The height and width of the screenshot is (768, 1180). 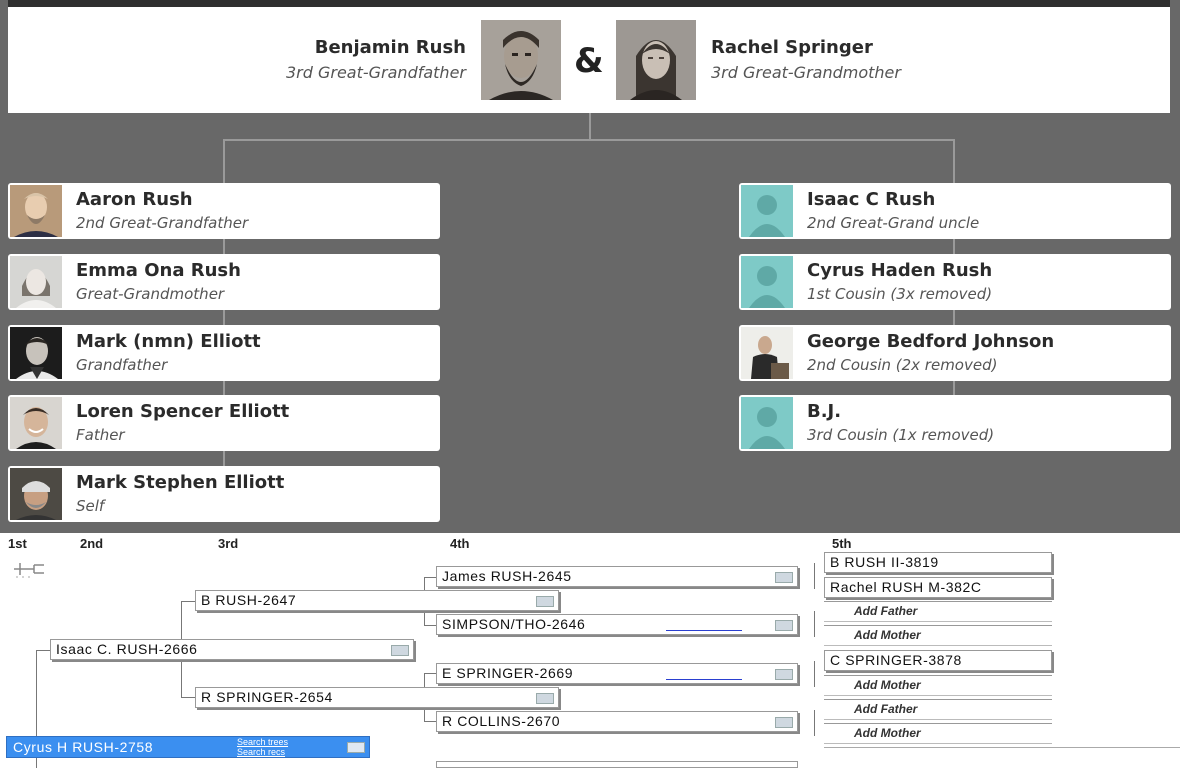 What do you see at coordinates (180, 482) in the screenshot?
I see `person-name: Mark Stephen Elliott` at bounding box center [180, 482].